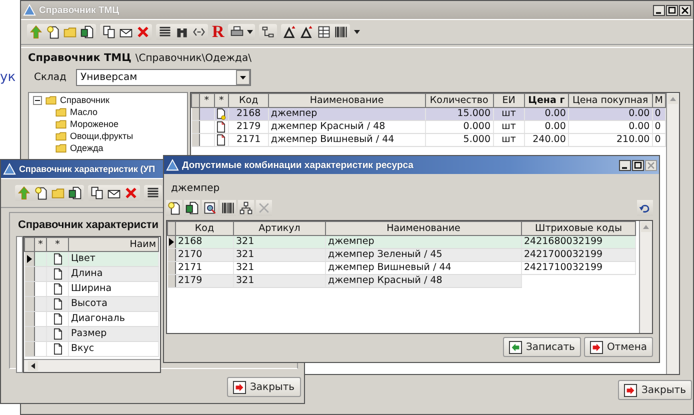 Image resolution: width=694 pixels, height=415 pixels. What do you see at coordinates (87, 169) in the screenshot?
I see `window-title: Справочник характеристик (УП` at bounding box center [87, 169].